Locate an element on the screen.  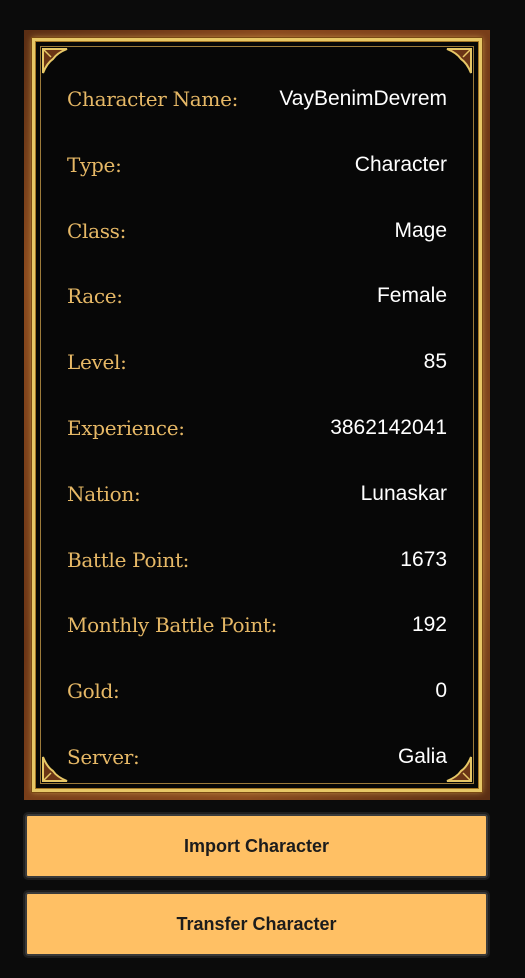
detail-value: 85 is located at coordinates (435, 362).